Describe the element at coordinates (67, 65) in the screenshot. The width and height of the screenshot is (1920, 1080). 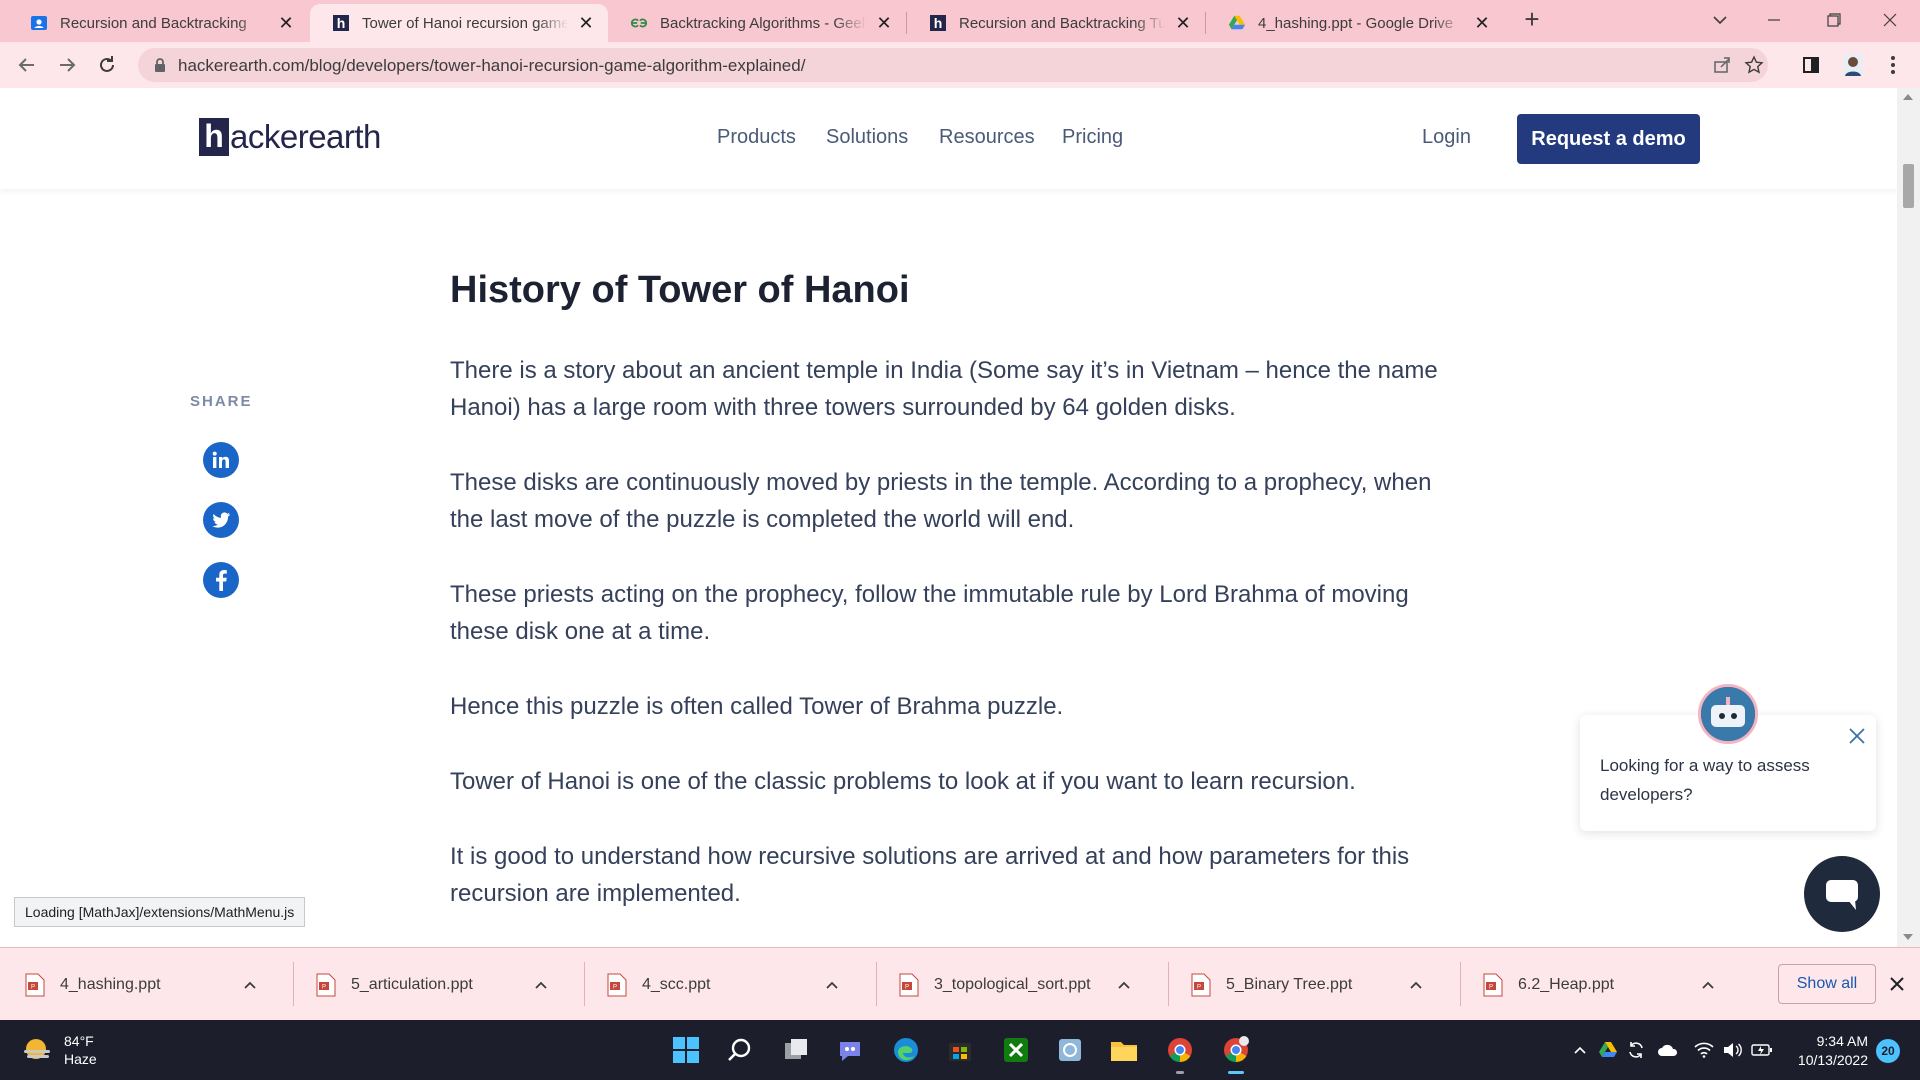
I see `forward-icon` at that location.